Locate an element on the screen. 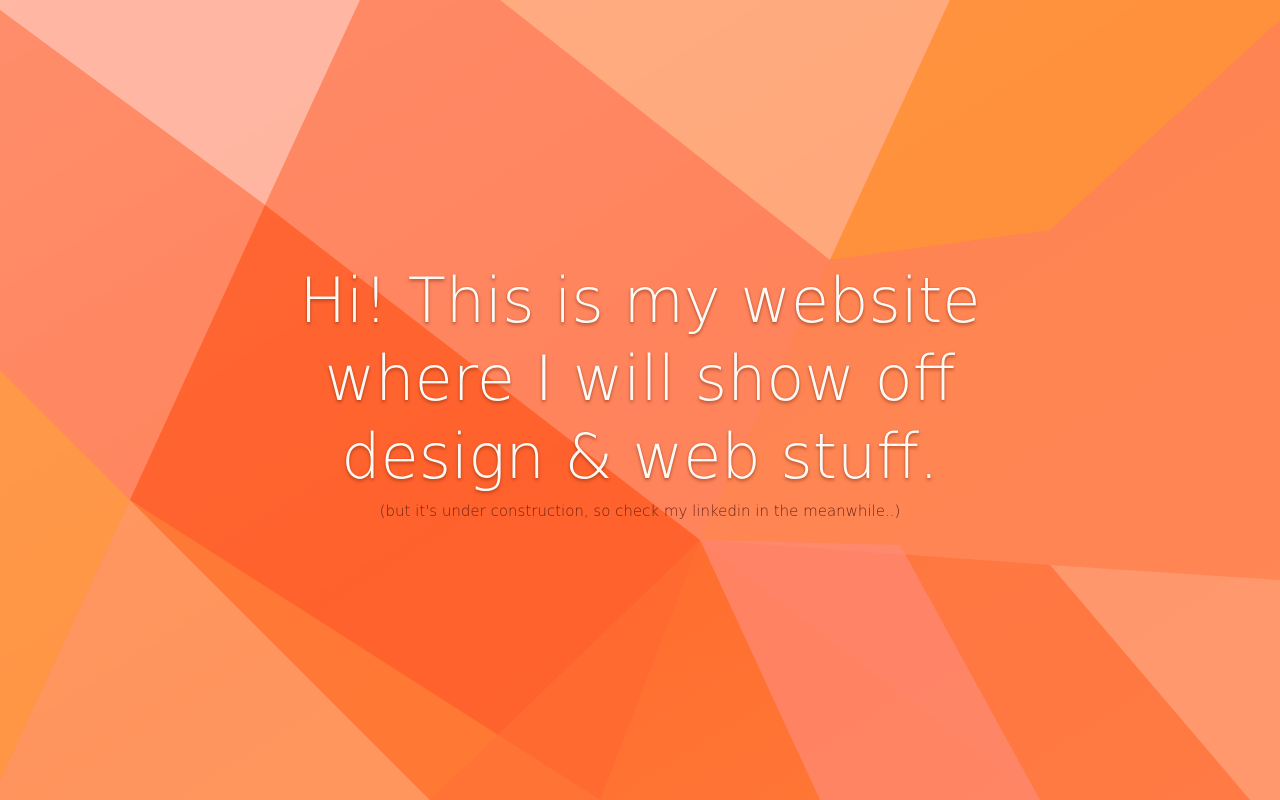 The image size is (1280, 800). headline-line-3: design & web stuff. is located at coordinates (640, 456).